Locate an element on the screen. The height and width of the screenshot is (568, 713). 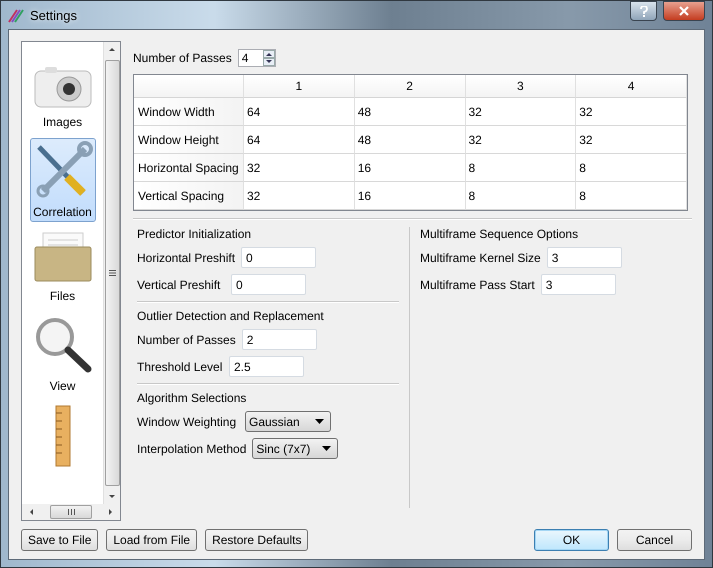
column-header: 3 is located at coordinates (521, 86).